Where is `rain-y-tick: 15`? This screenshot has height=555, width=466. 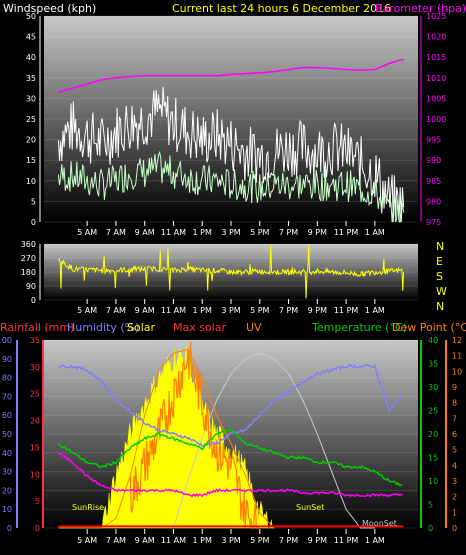
rain-y-tick: 15 is located at coordinates (35, 447).